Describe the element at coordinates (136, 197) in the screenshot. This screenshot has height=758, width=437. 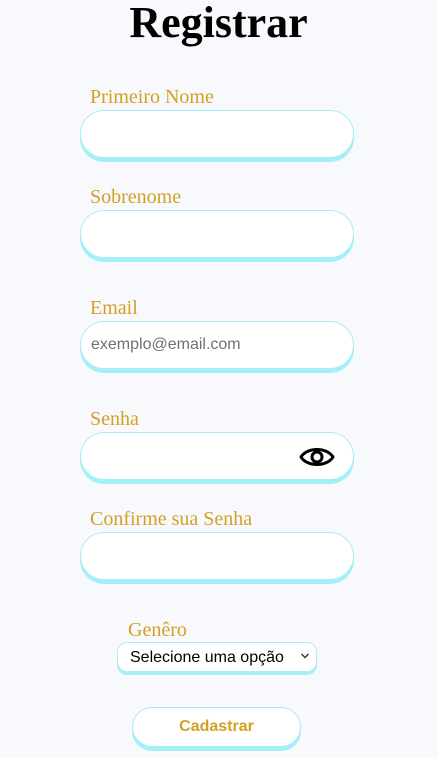
I see `last-name-label: Sobrenome` at that location.